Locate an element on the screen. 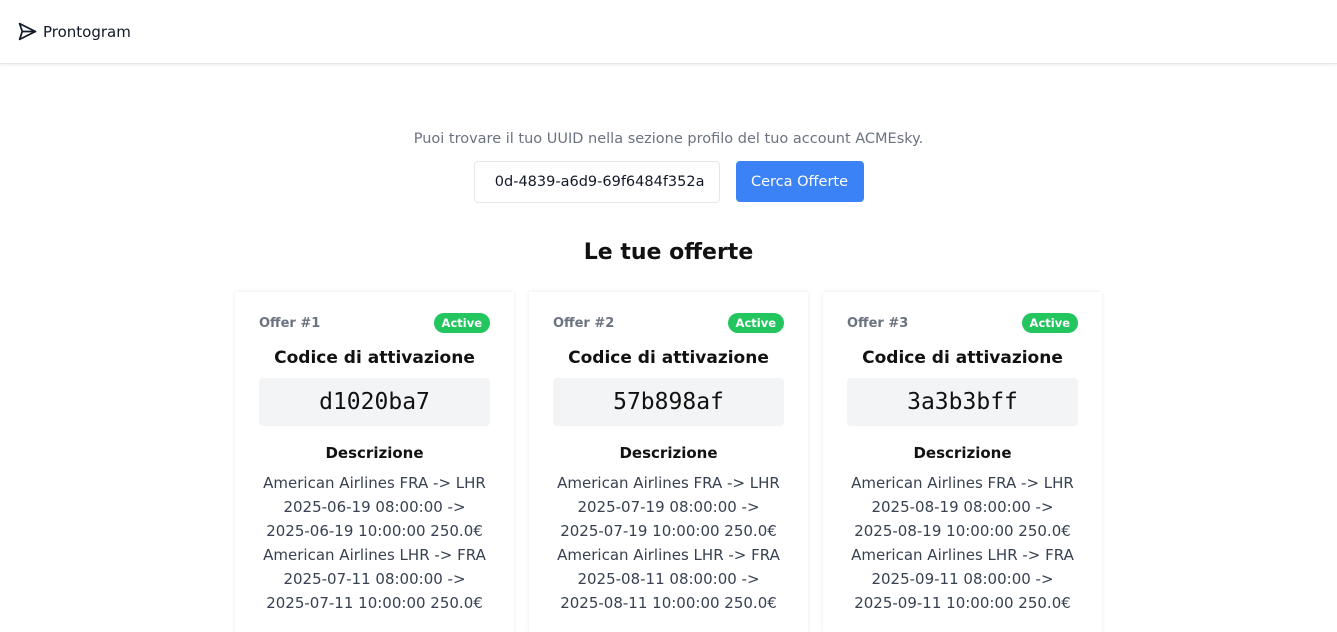  offer-label: Offer #1 is located at coordinates (290, 323).